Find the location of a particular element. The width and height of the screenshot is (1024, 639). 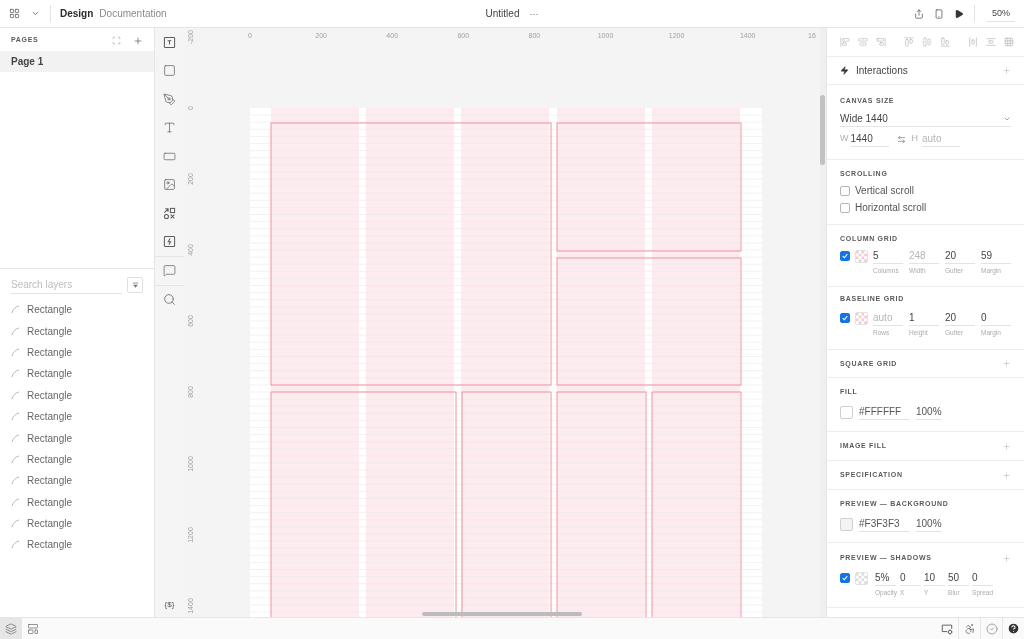

template-icon is located at coordinates (33, 628).